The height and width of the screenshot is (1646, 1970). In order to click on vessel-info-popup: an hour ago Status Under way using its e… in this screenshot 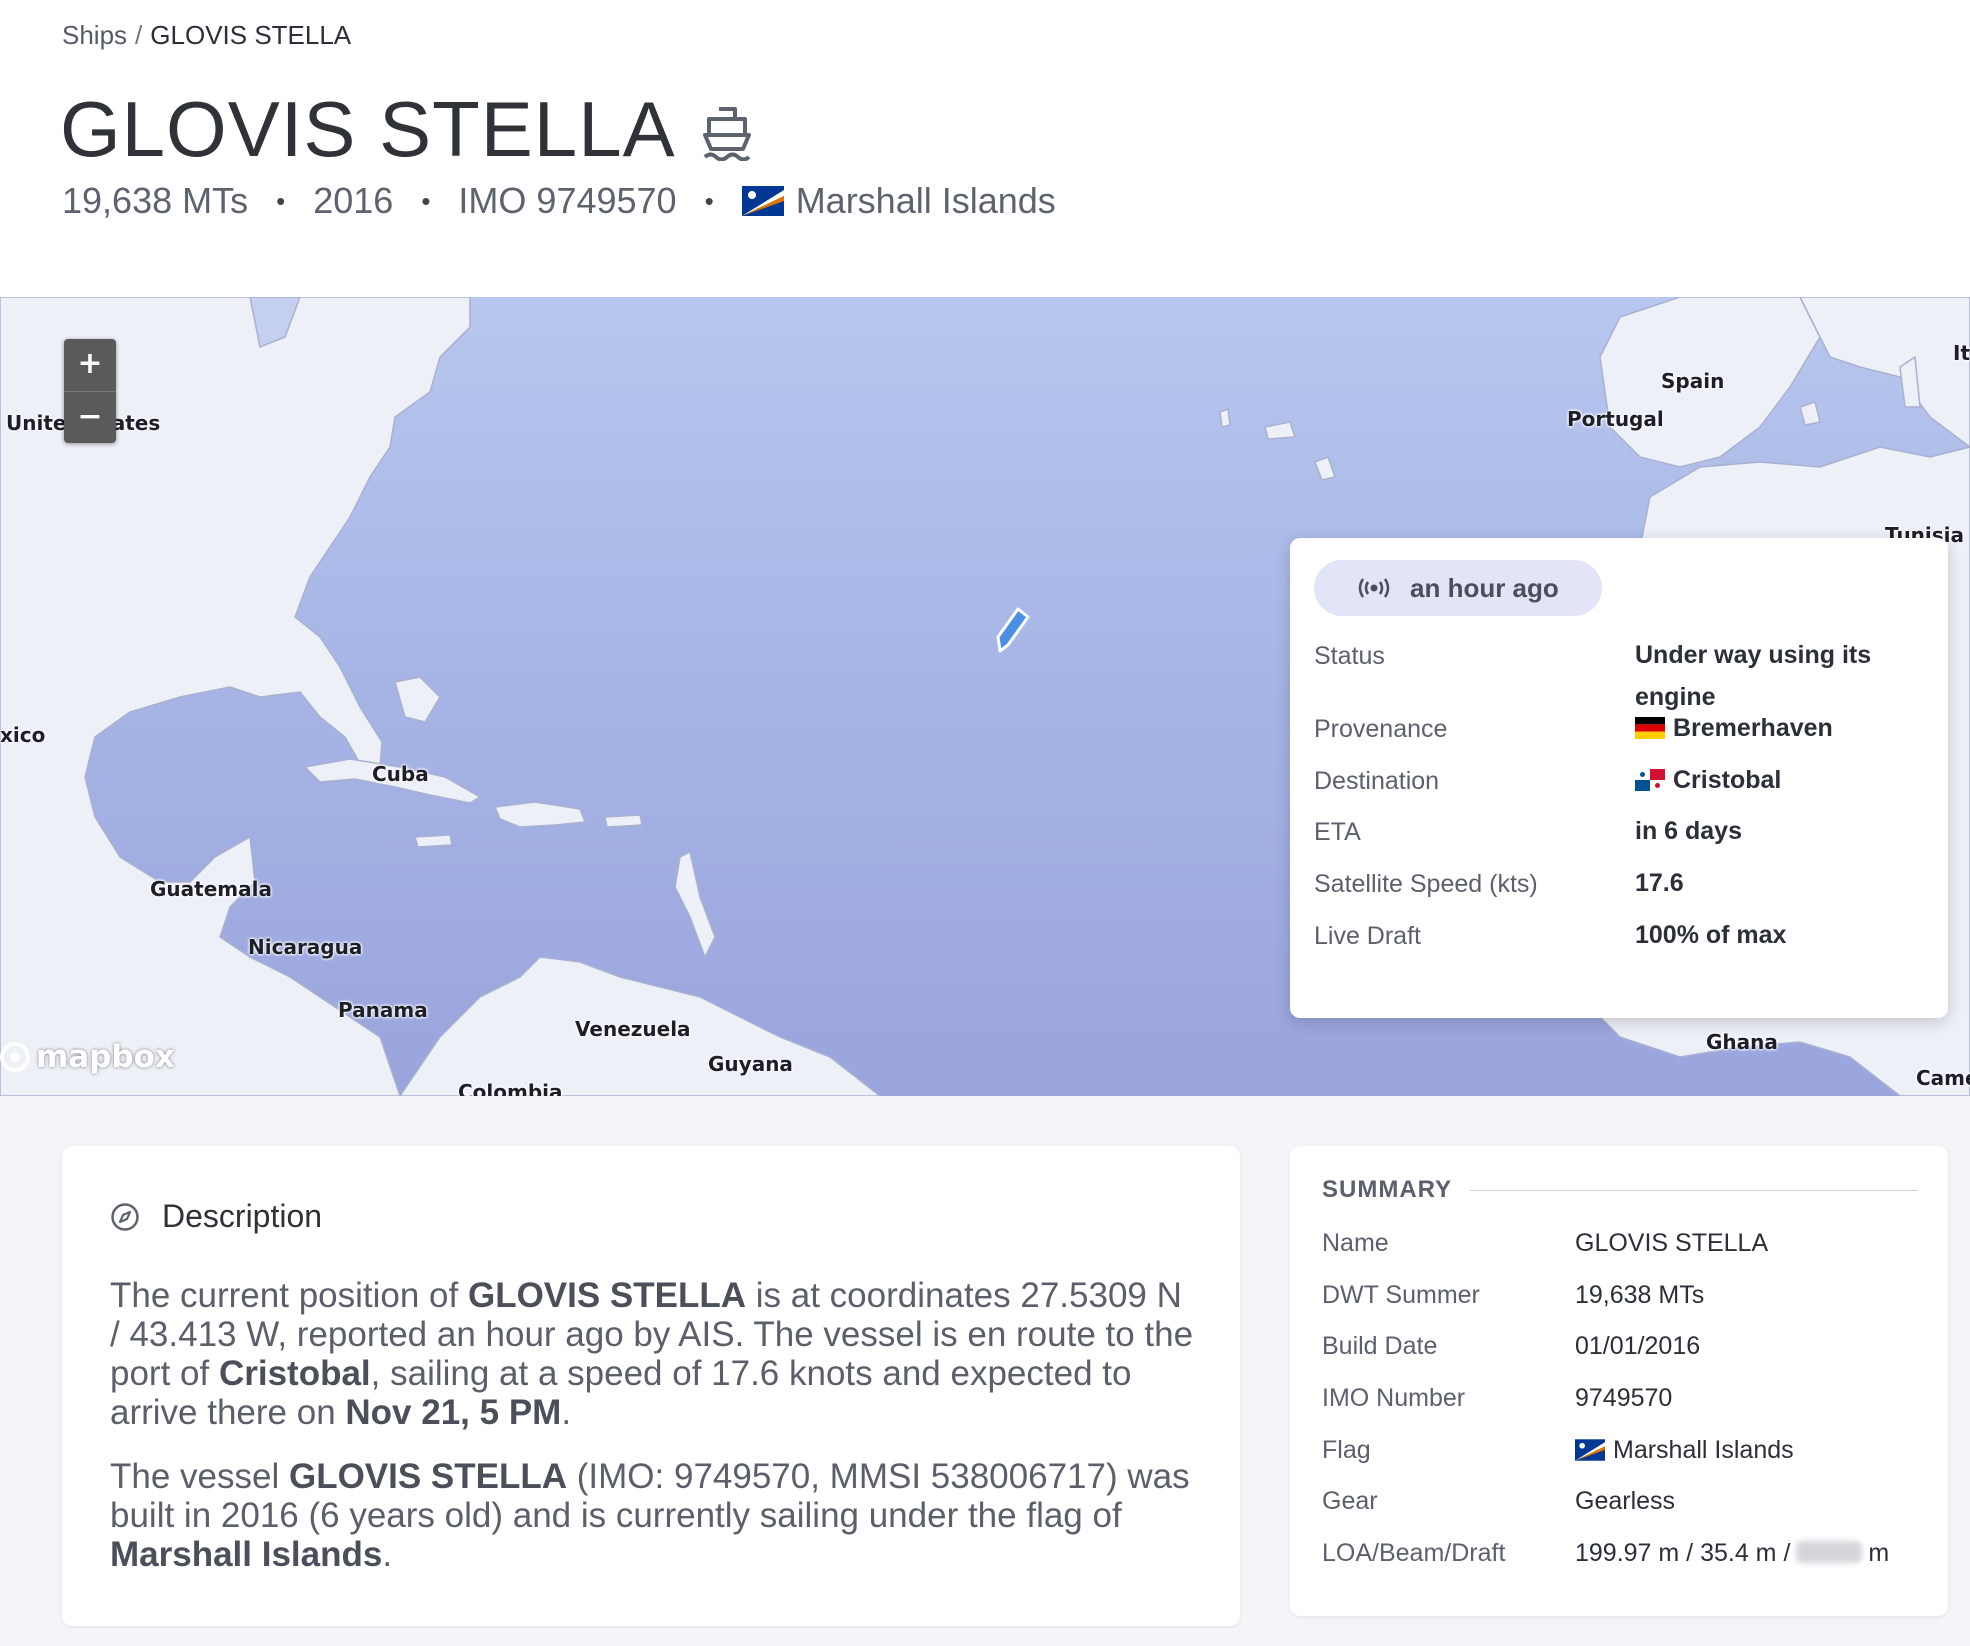, I will do `click(1619, 778)`.